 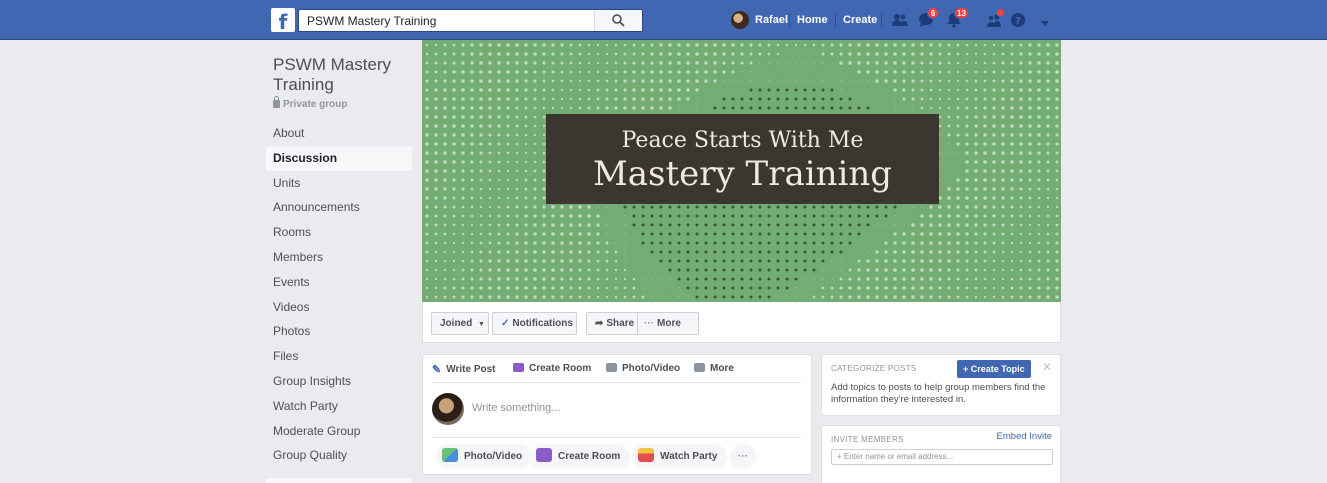 What do you see at coordinates (611, 367) in the screenshot?
I see `photo-icon` at bounding box center [611, 367].